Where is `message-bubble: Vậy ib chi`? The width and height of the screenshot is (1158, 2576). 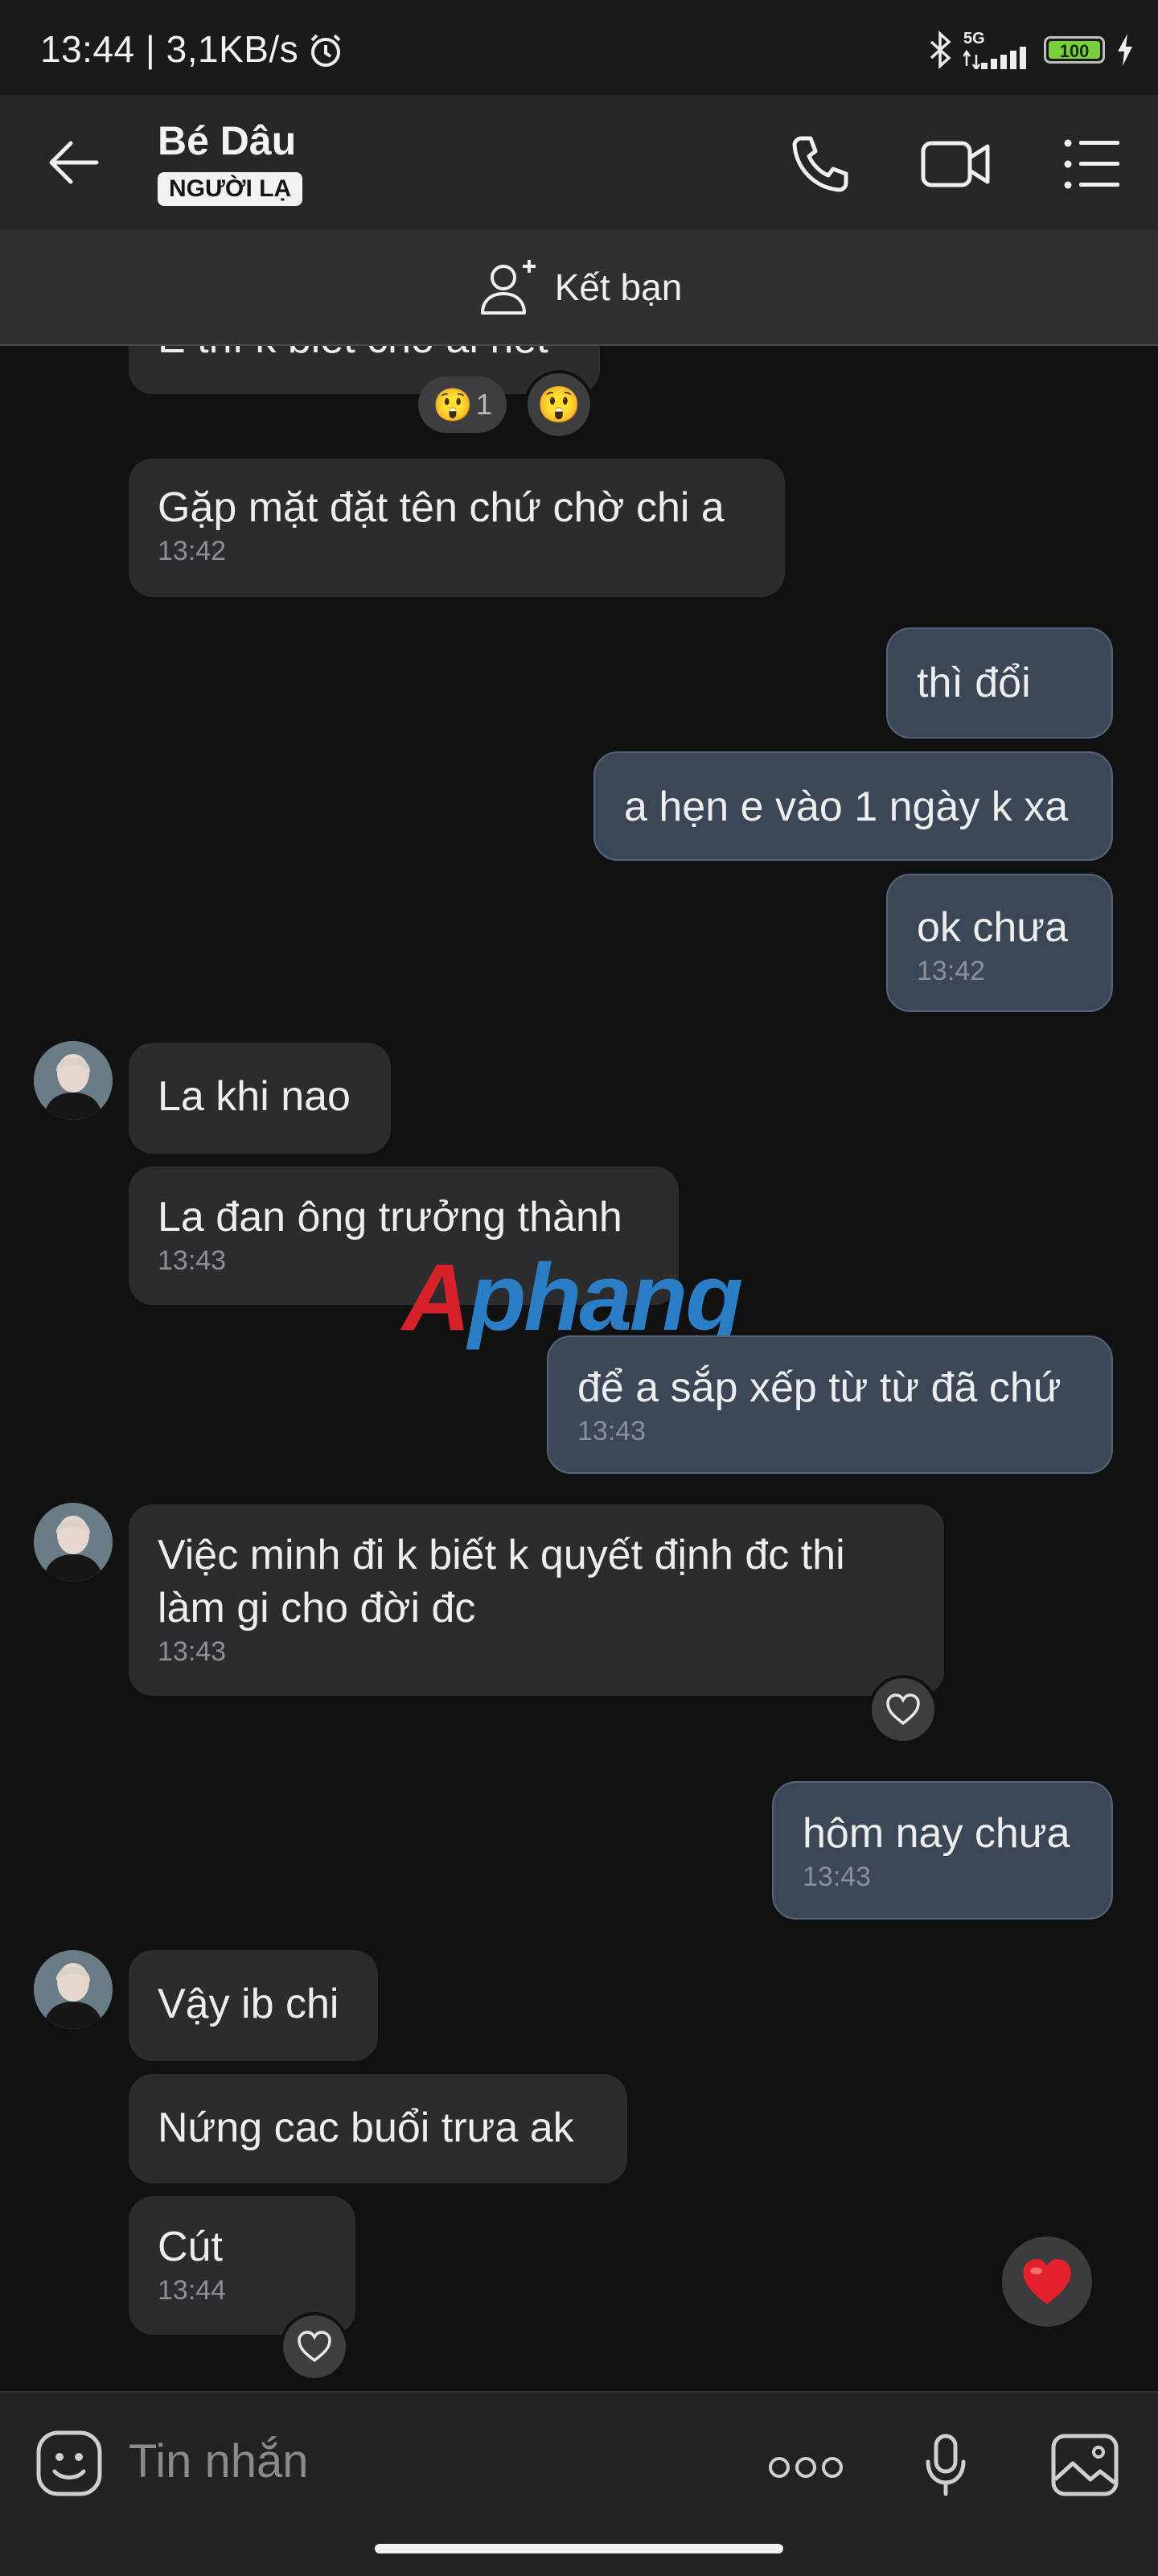 message-bubble: Vậy ib chi is located at coordinates (254, 2005).